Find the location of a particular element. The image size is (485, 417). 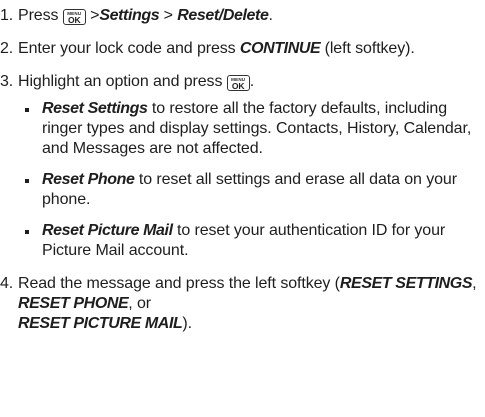

softkey-continue: CONTINUE is located at coordinates (280, 48).